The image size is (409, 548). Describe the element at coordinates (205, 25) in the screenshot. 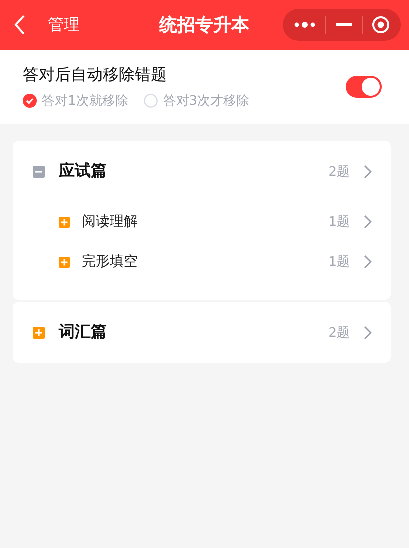

I see `page-title: 统招专升本` at that location.